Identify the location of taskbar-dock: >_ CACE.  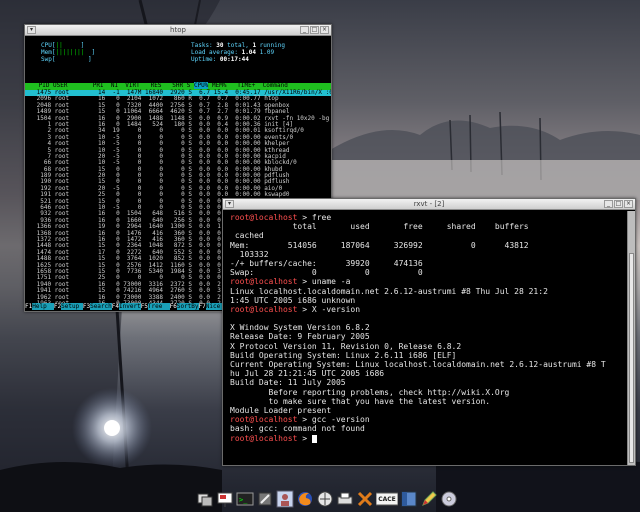
(326, 499).